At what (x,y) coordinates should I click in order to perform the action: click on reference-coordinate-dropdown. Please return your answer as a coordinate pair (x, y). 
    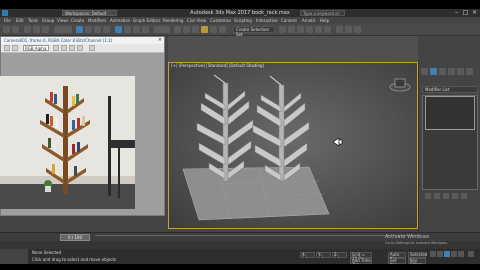
    Looking at the image, I should click on (162, 29).